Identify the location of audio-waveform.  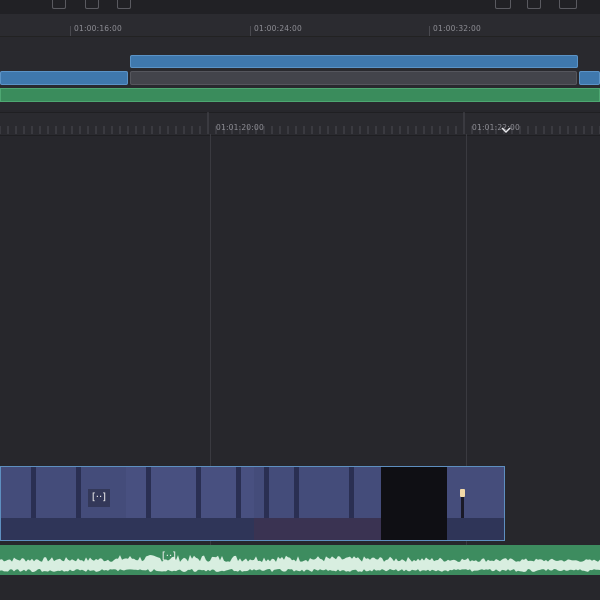
(300, 563).